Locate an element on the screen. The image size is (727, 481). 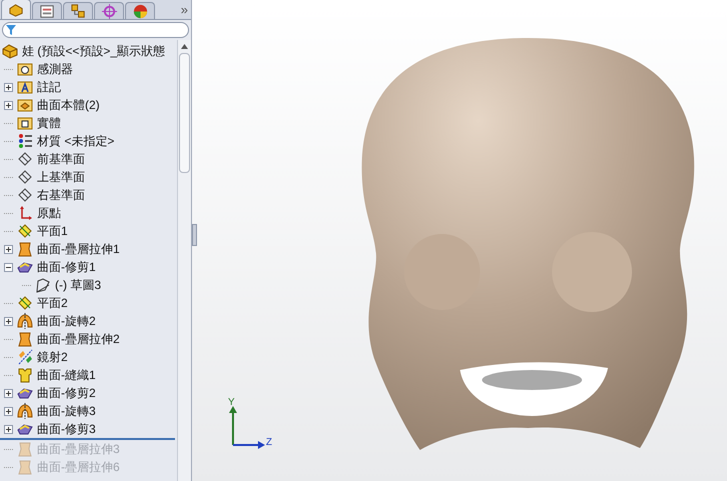
more-tabs-button: » is located at coordinates (184, 10).